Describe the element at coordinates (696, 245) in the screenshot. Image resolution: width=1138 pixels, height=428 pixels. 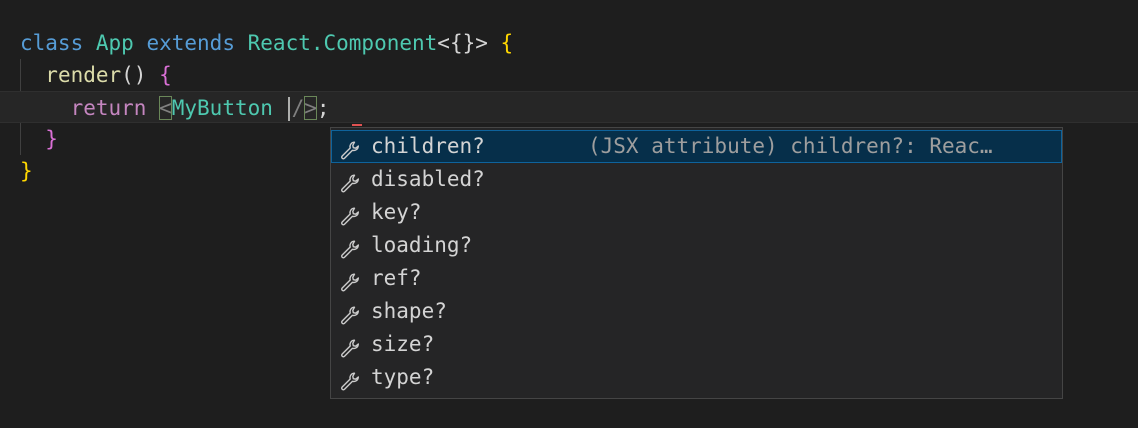
I see `suggestion-item: loading?` at that location.